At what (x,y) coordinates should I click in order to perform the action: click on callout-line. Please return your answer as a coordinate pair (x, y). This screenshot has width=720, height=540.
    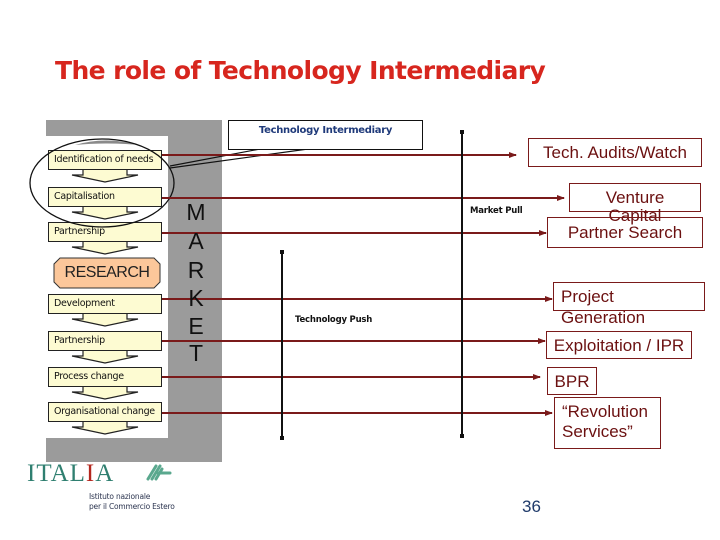
    Looking at the image, I should click on (239, 158).